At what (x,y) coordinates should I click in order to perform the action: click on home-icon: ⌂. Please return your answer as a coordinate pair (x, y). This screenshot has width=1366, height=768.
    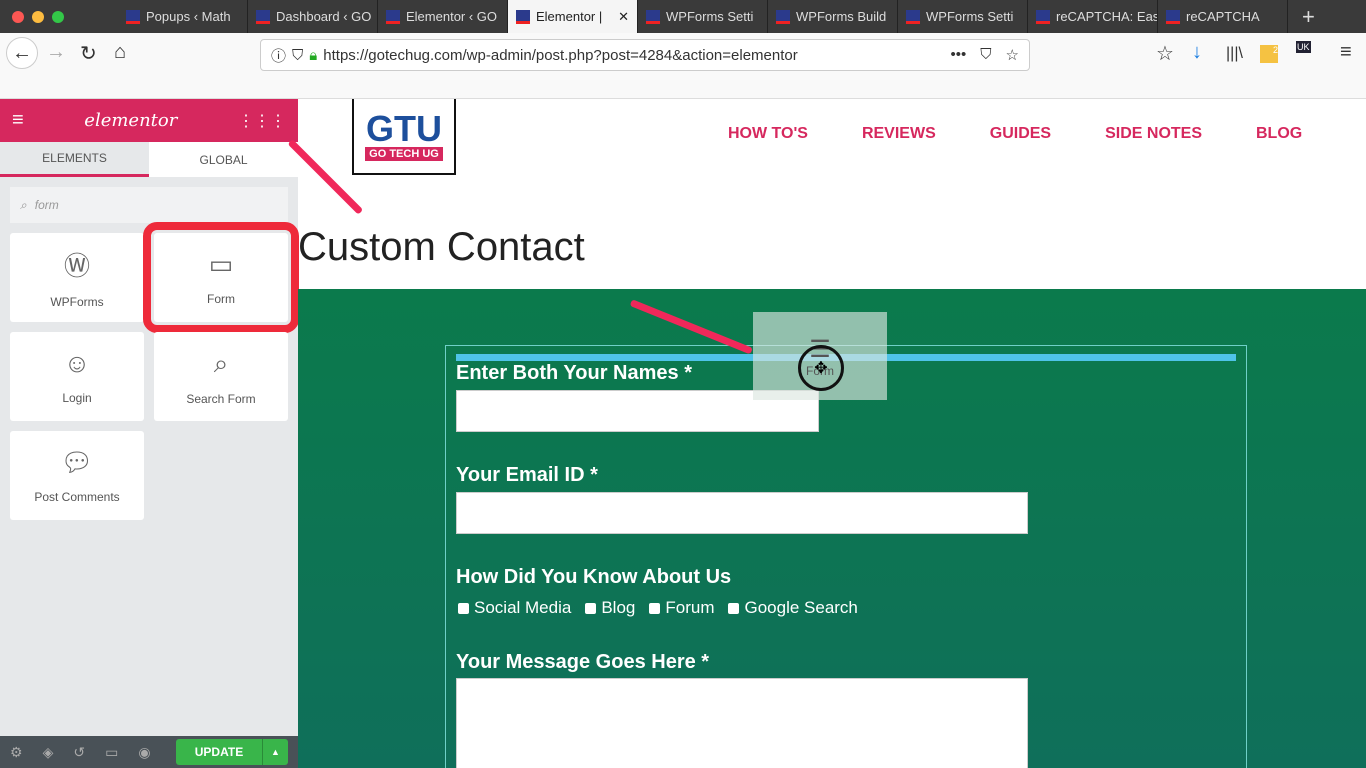
    Looking at the image, I should click on (120, 52).